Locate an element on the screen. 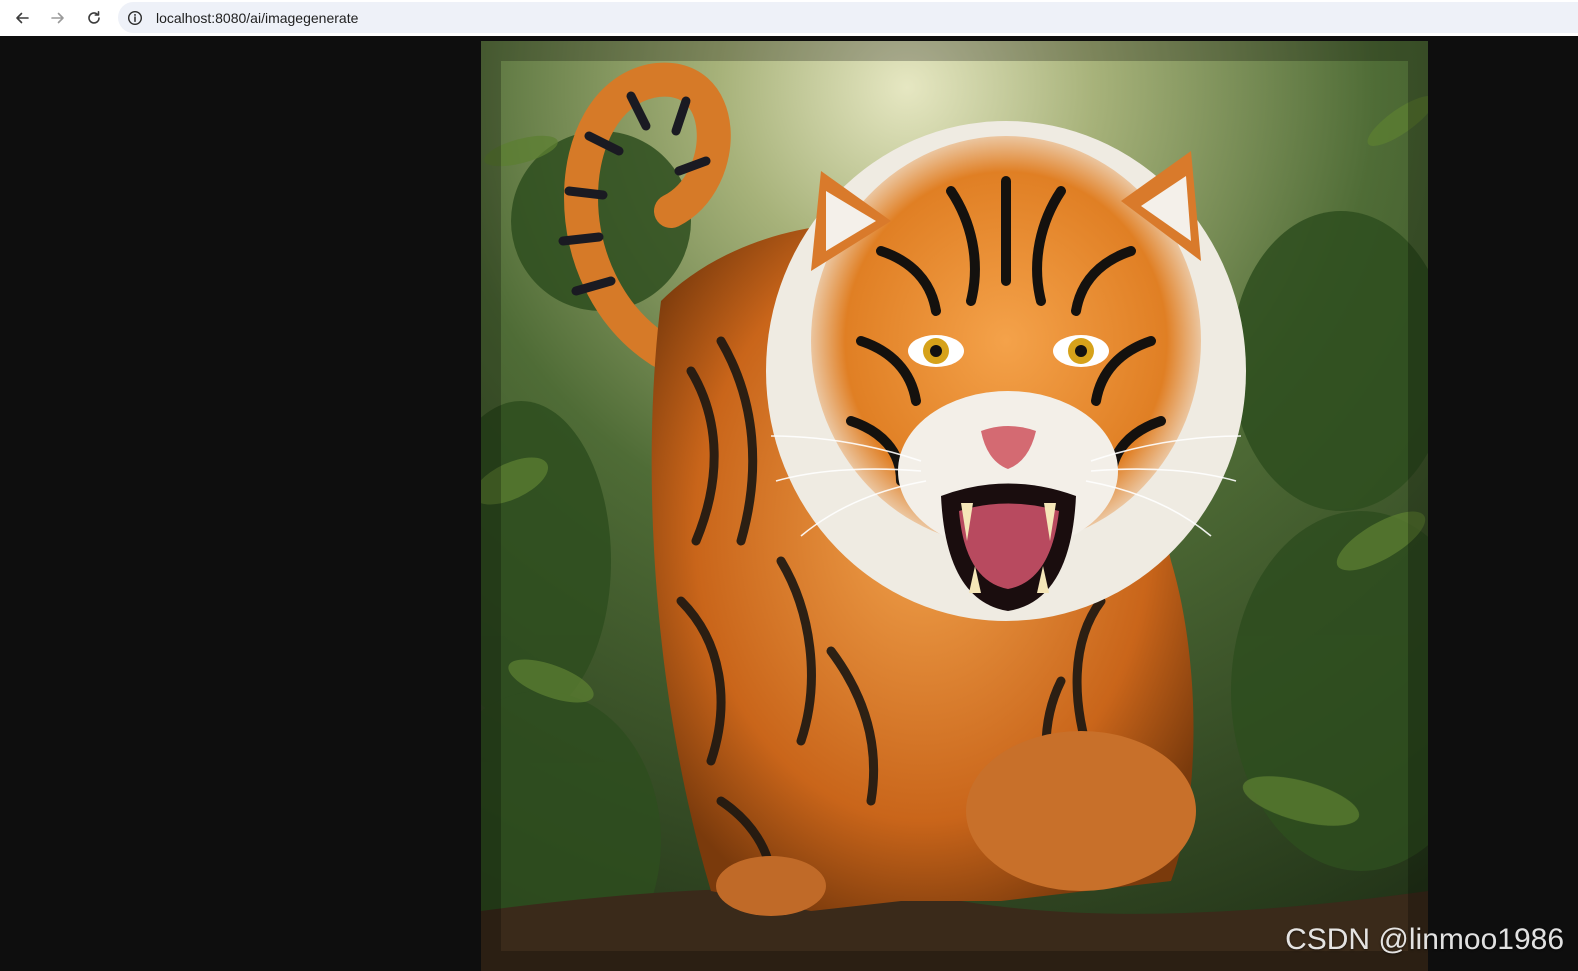  reload-button is located at coordinates (94, 18).